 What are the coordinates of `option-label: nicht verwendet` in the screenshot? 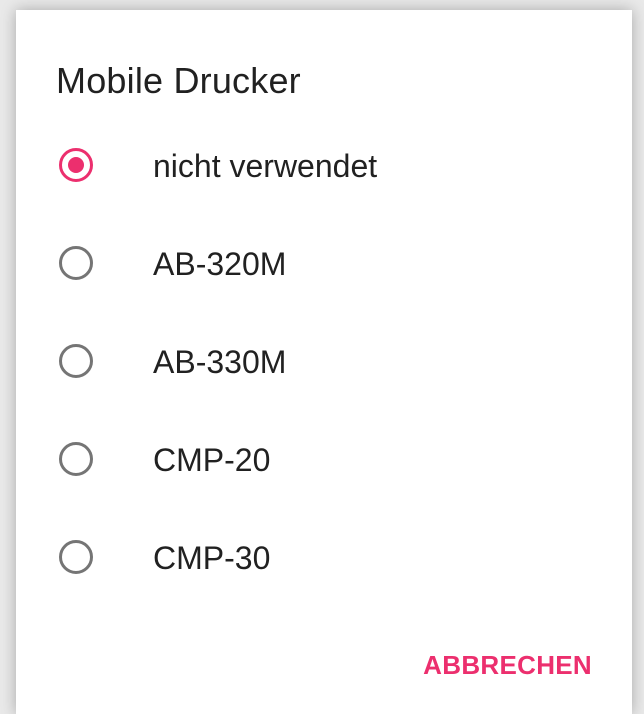 It's located at (265, 166).